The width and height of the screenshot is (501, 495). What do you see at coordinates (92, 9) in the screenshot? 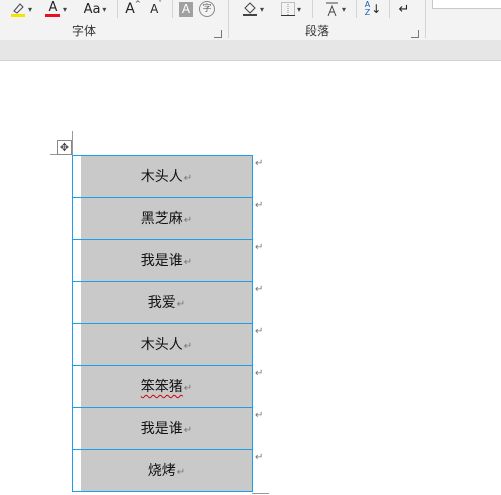
I see `change-case-glyph: Aa` at bounding box center [92, 9].